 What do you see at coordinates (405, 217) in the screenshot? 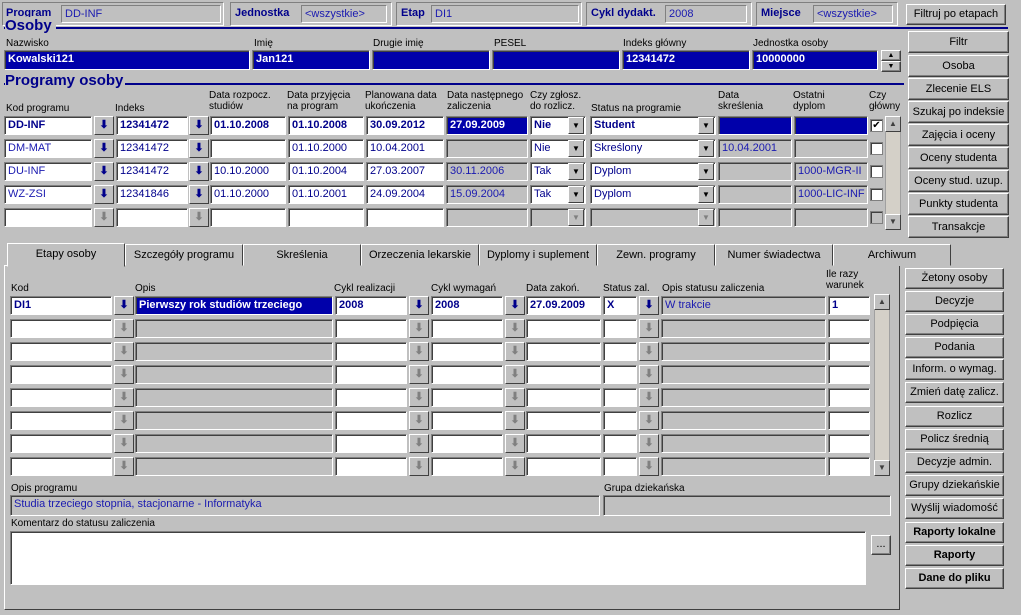
I see `planowana-data-cell` at bounding box center [405, 217].